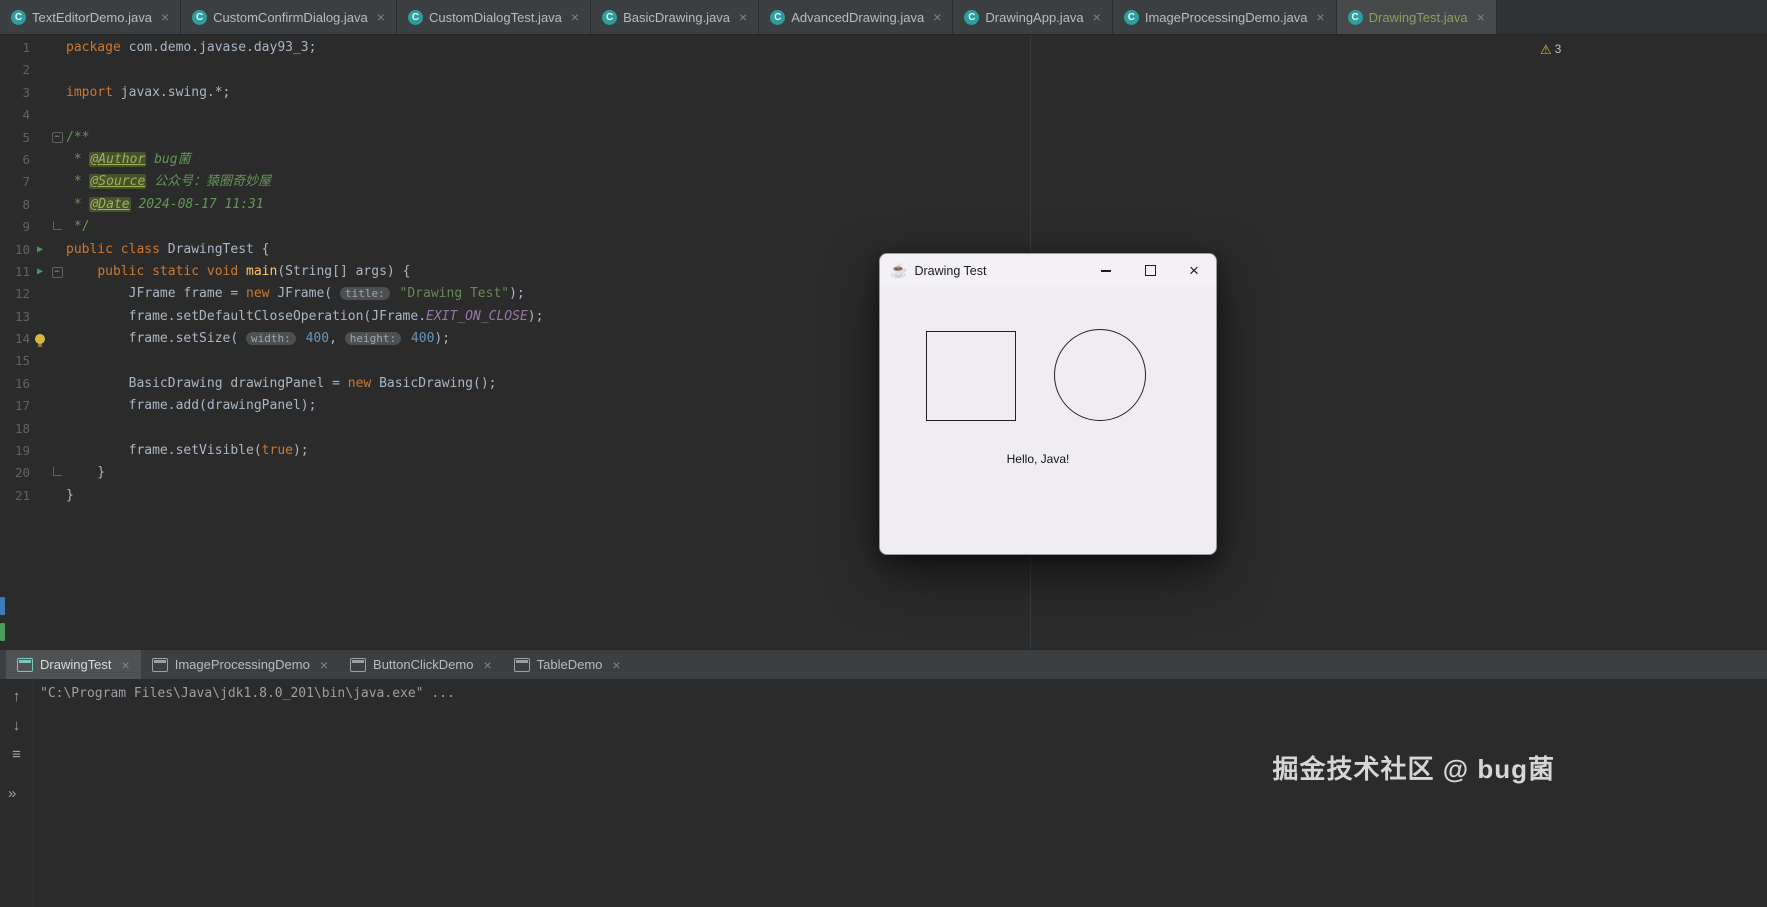  I want to click on bulb-gutter-slot, so click(40, 339).